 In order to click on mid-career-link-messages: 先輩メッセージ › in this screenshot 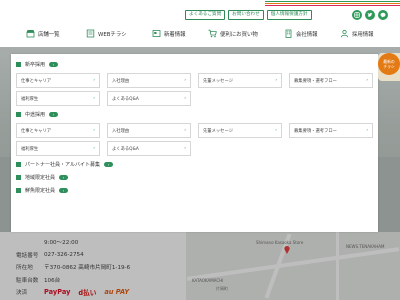, I will do `click(240, 130)`.